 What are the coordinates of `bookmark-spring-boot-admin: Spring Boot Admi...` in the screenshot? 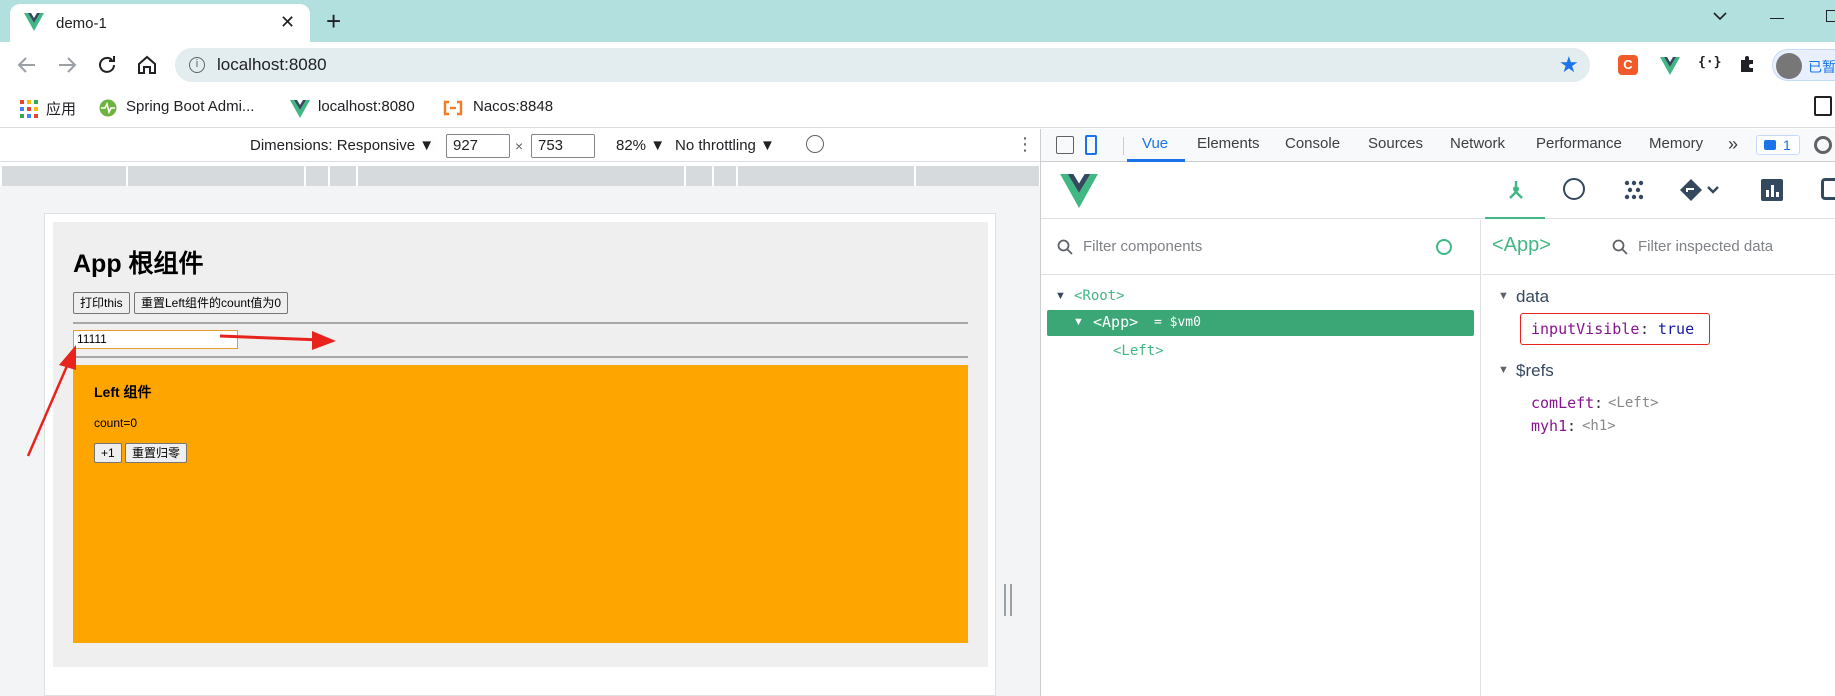 It's located at (190, 106).